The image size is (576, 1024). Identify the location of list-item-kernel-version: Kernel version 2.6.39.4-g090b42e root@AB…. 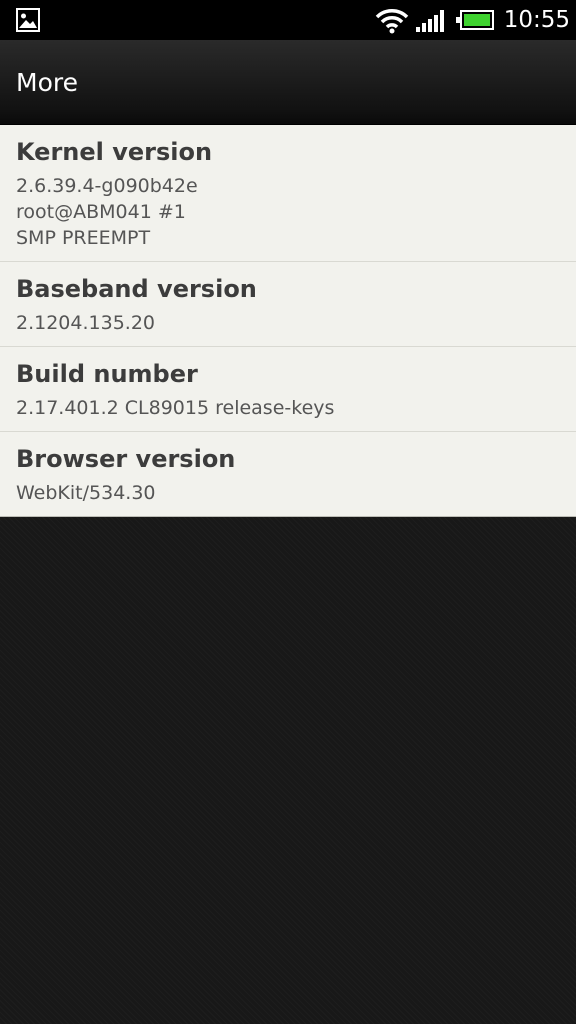
(288, 193).